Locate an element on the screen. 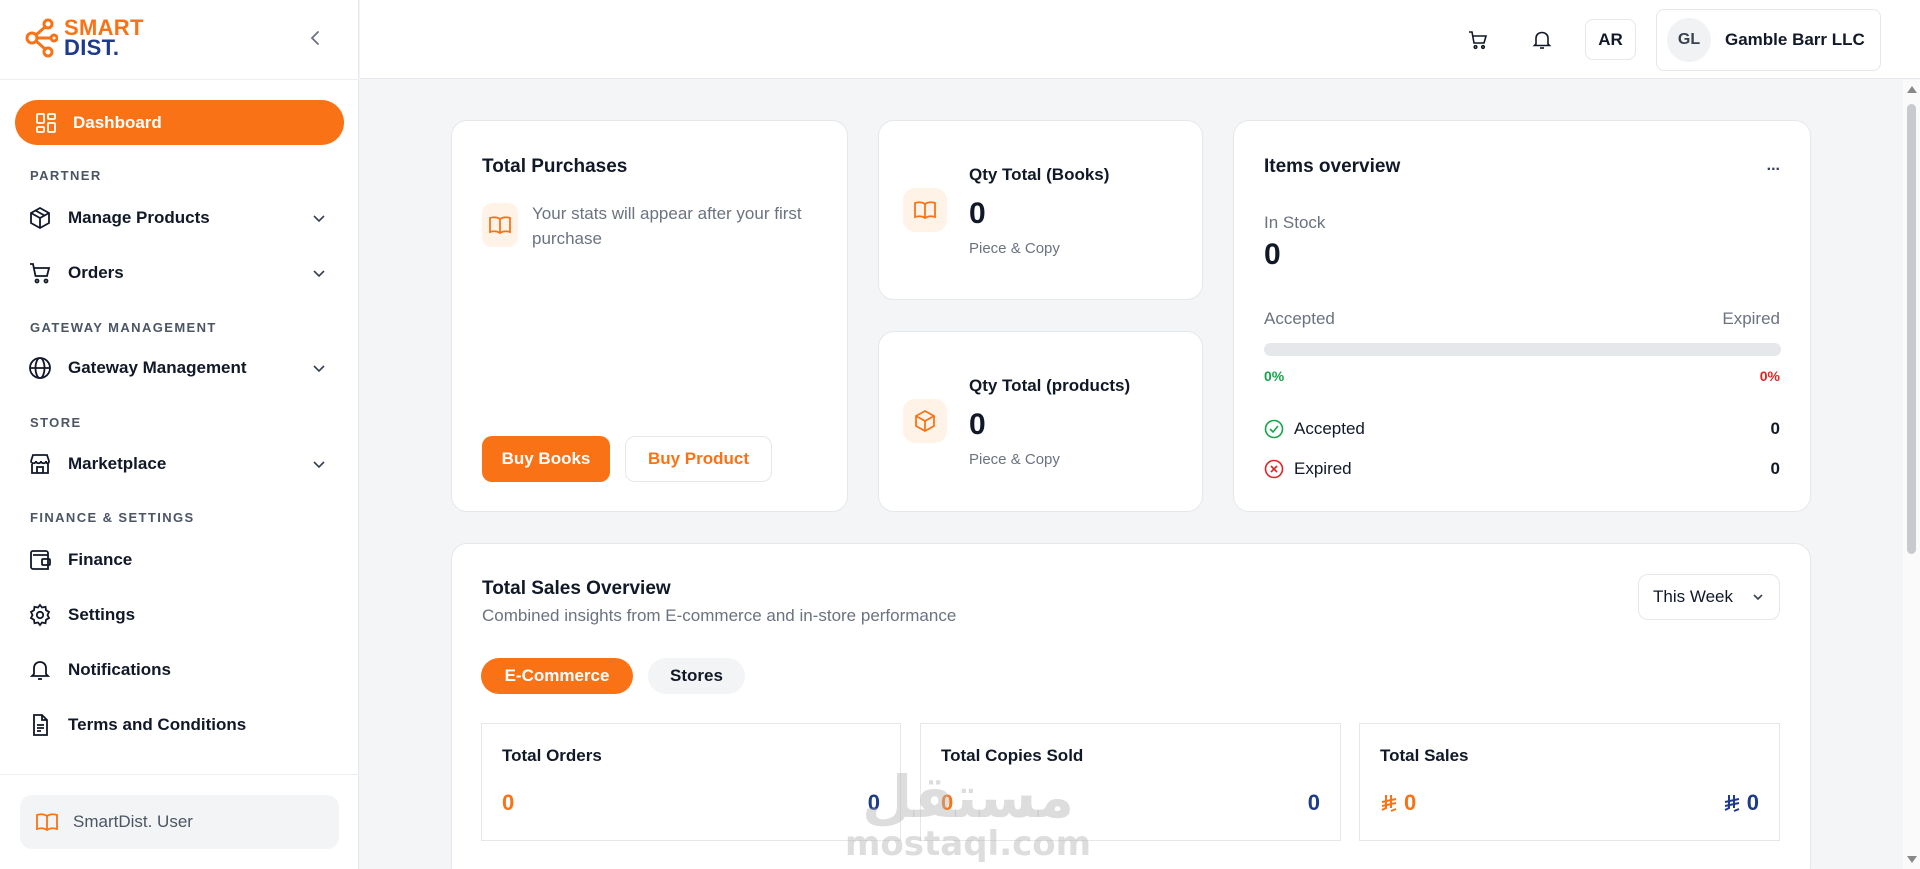 This screenshot has height=869, width=1920. row-label: Accepted is located at coordinates (1329, 428).